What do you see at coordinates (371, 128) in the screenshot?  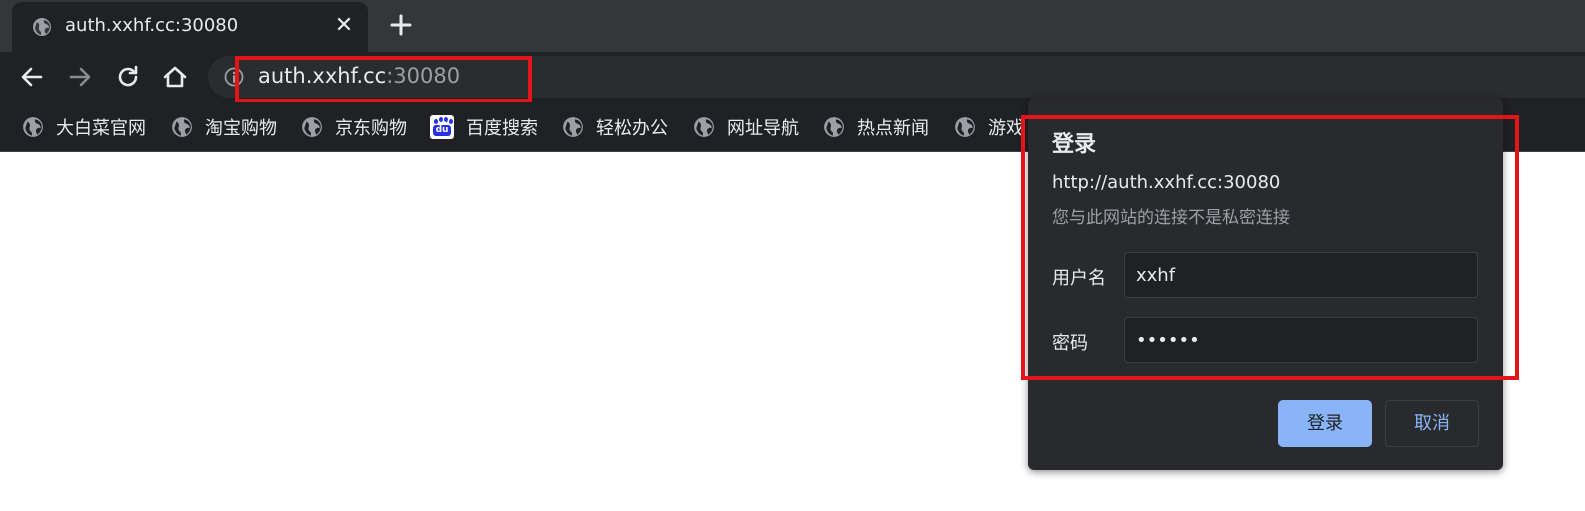 I see `bookmark-label: 京东购物` at bounding box center [371, 128].